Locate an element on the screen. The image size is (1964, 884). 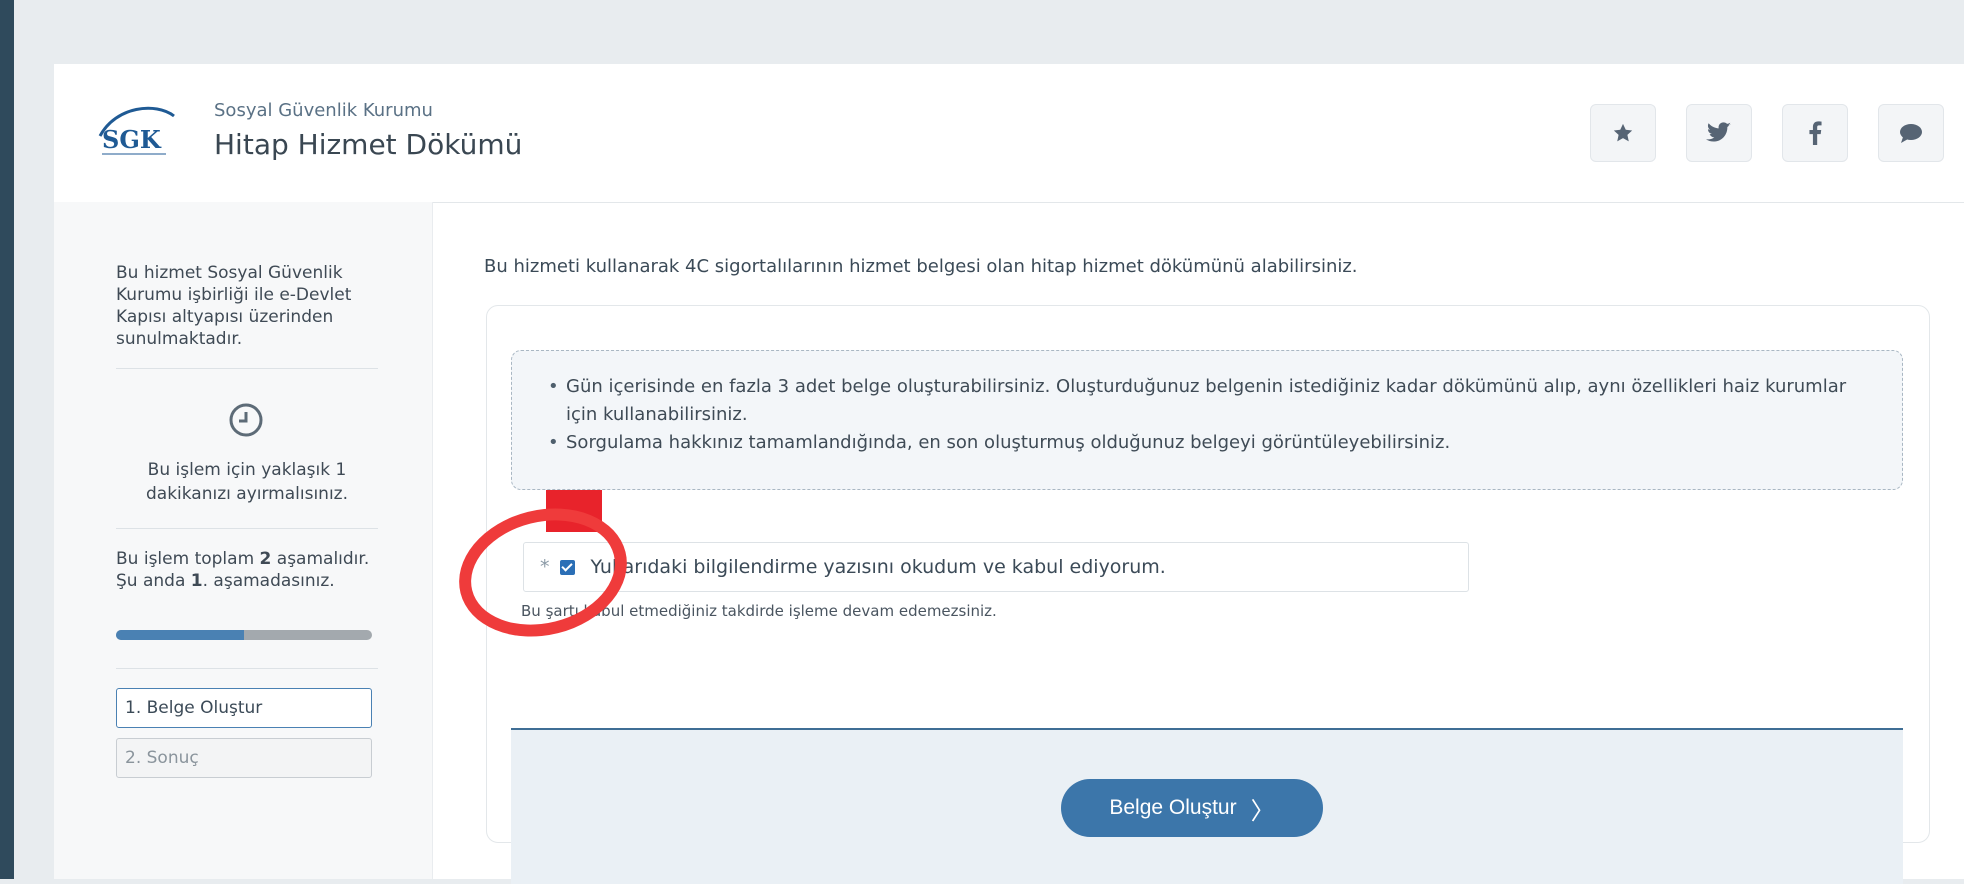
step-item-belge-olustur: 1. Belge Oluştur is located at coordinates (244, 708).